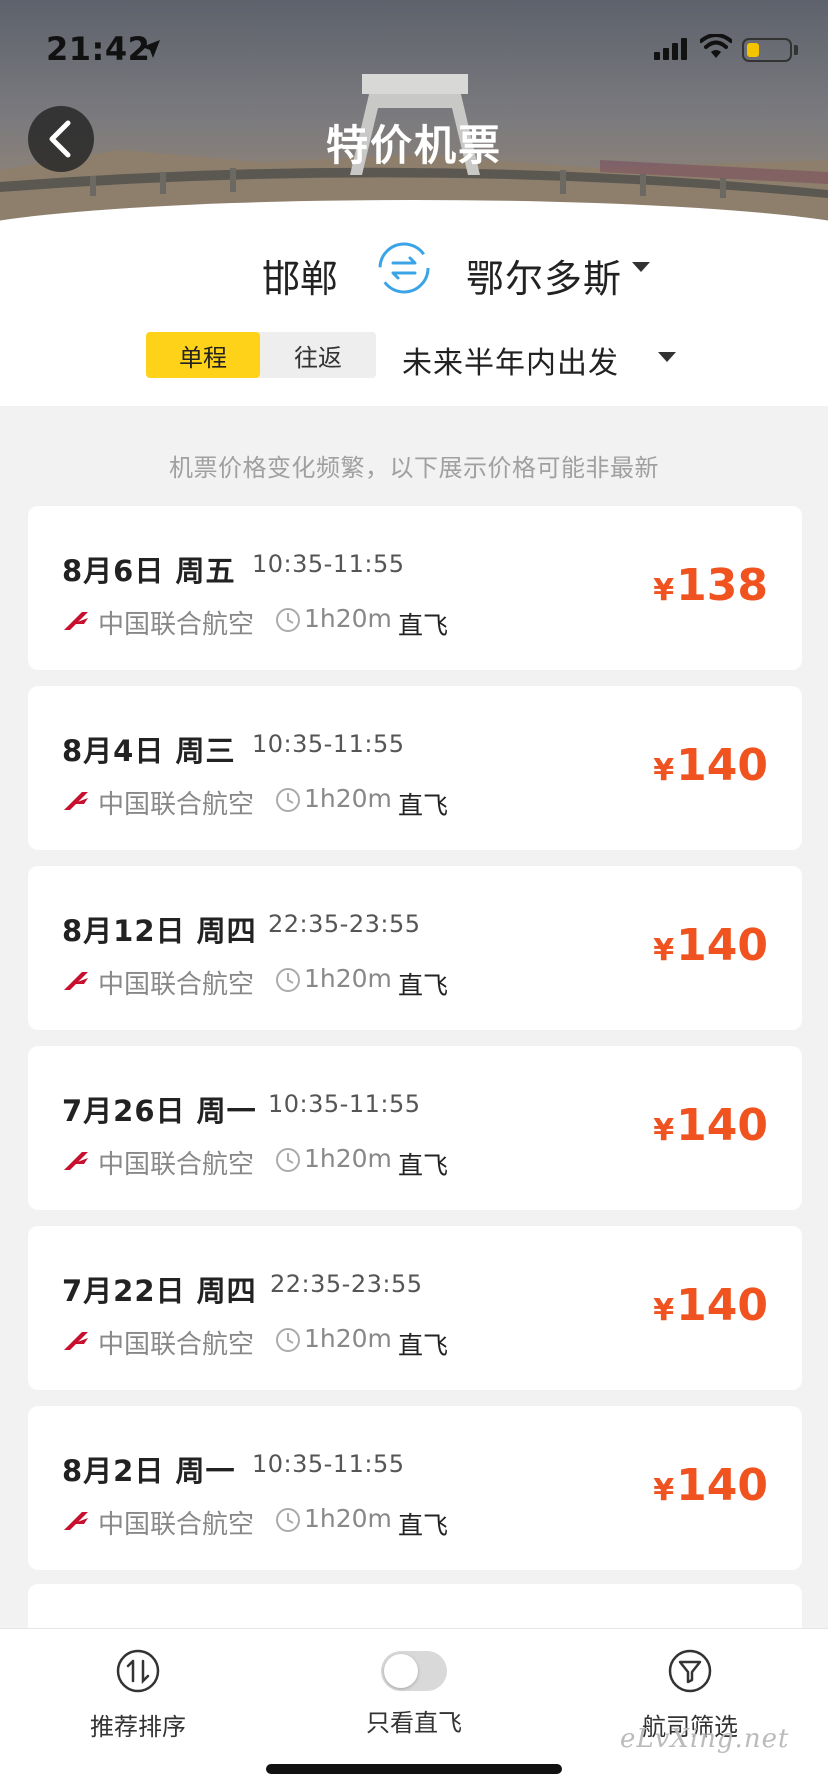 Image resolution: width=828 pixels, height=1792 pixels. Describe the element at coordinates (716, 46) in the screenshot. I see `wifi-icon` at that location.